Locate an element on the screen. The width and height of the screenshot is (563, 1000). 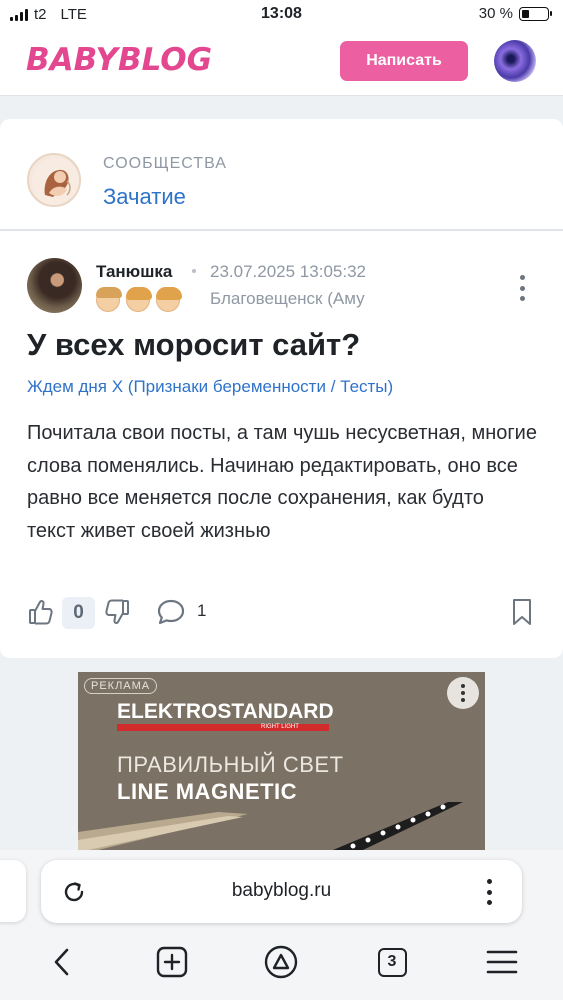
previous-tab-preview is located at coordinates (13, 891).